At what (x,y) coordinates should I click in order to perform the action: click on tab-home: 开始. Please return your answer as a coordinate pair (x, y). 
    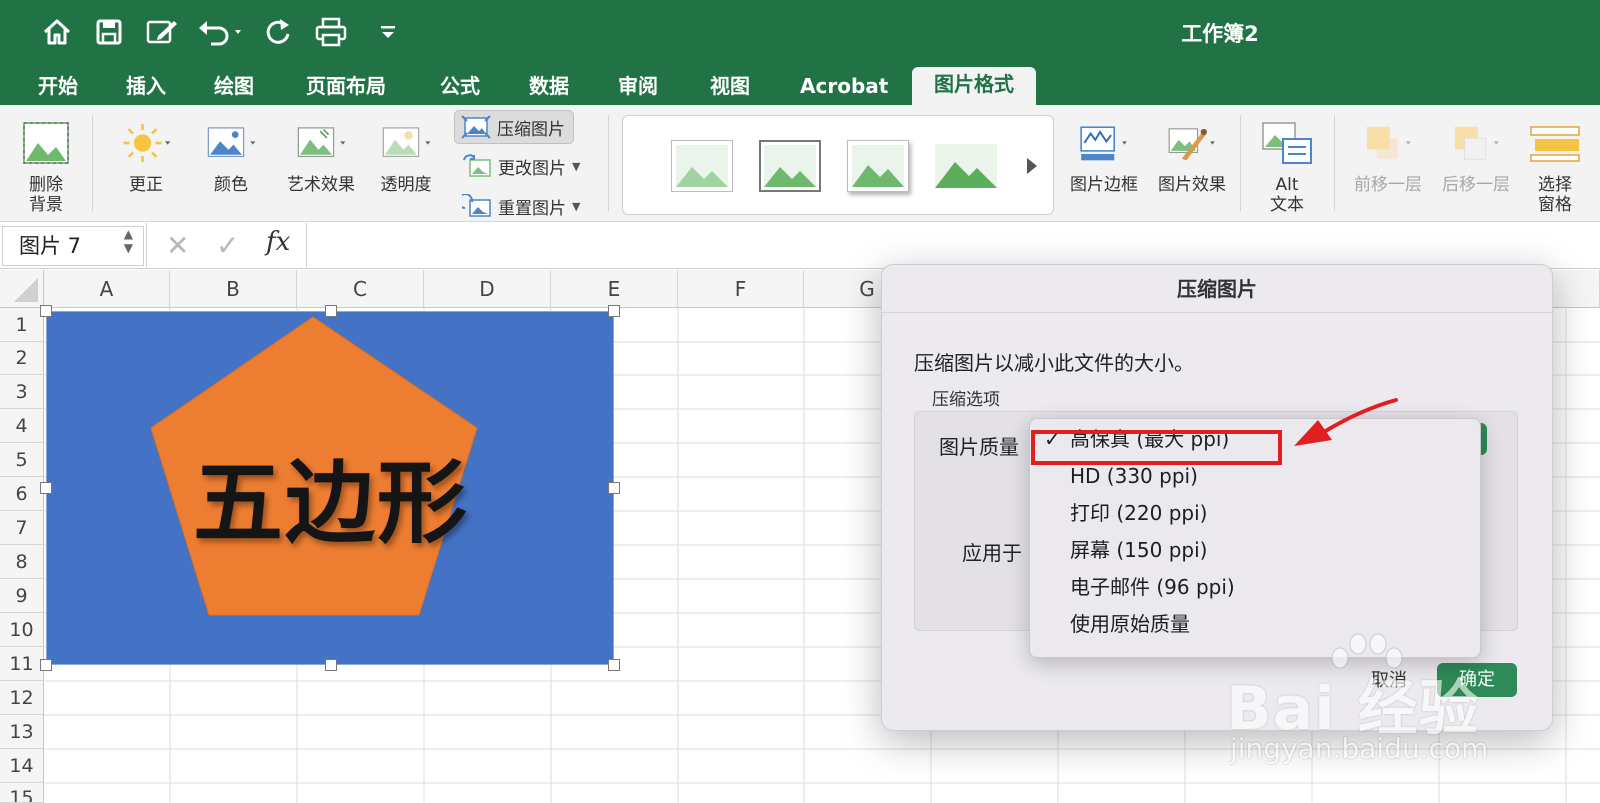
    Looking at the image, I should click on (58, 87).